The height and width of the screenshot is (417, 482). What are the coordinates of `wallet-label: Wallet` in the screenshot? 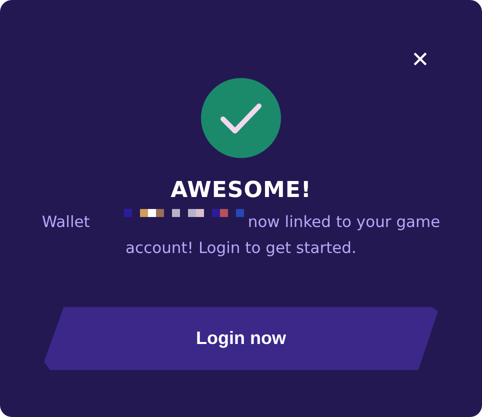 It's located at (66, 222).